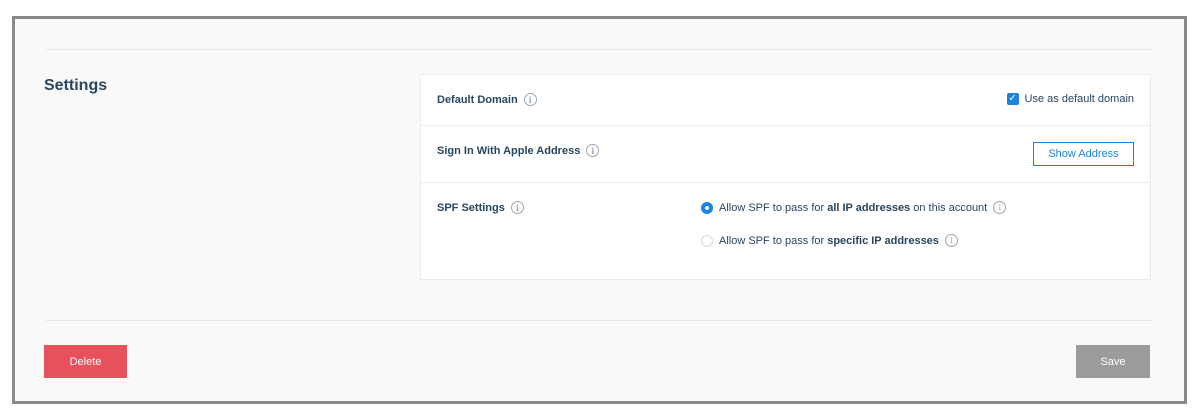 Image resolution: width=1200 pixels, height=417 pixels. I want to click on radio-unselected-icon, so click(707, 240).